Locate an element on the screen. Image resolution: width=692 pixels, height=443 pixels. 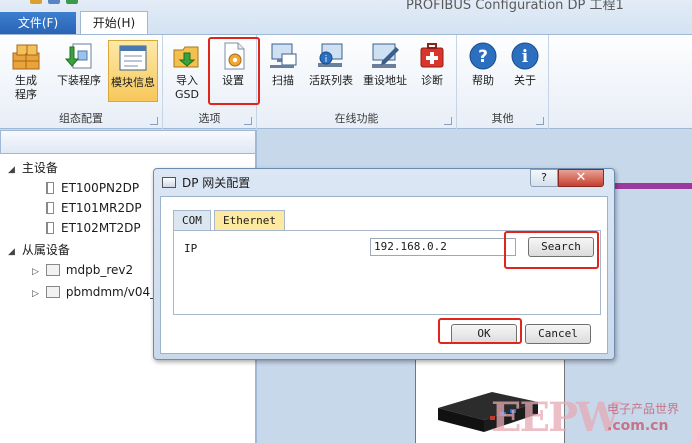
about-icon: i is located at coordinates (525, 56).